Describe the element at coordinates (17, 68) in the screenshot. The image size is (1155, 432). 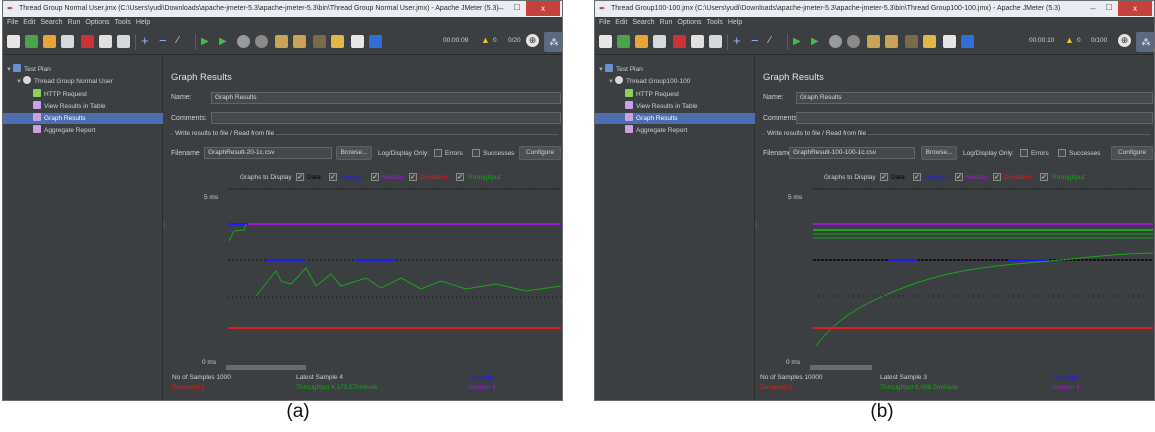
I see `test-plan-icon` at that location.